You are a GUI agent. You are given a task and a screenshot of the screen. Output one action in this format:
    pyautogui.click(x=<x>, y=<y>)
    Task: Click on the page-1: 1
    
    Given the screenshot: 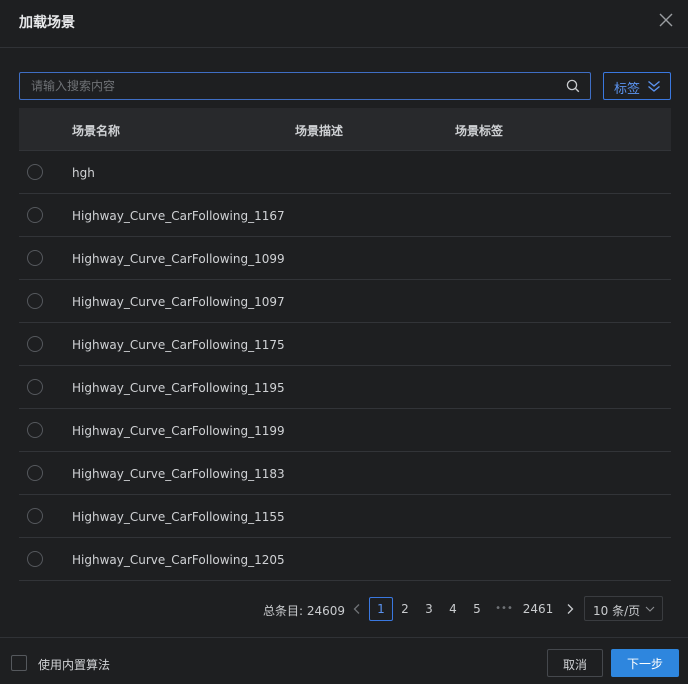 What is the action you would take?
    pyautogui.click(x=381, y=609)
    